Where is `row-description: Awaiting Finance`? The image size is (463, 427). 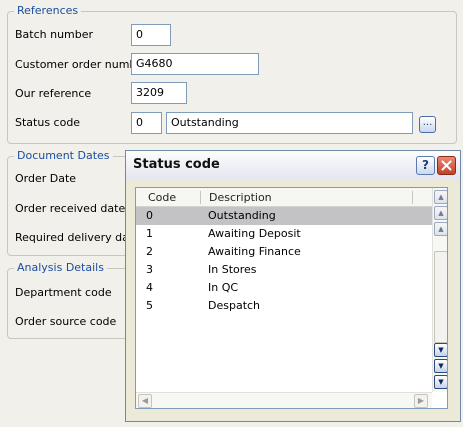 row-description: Awaiting Finance is located at coordinates (254, 251).